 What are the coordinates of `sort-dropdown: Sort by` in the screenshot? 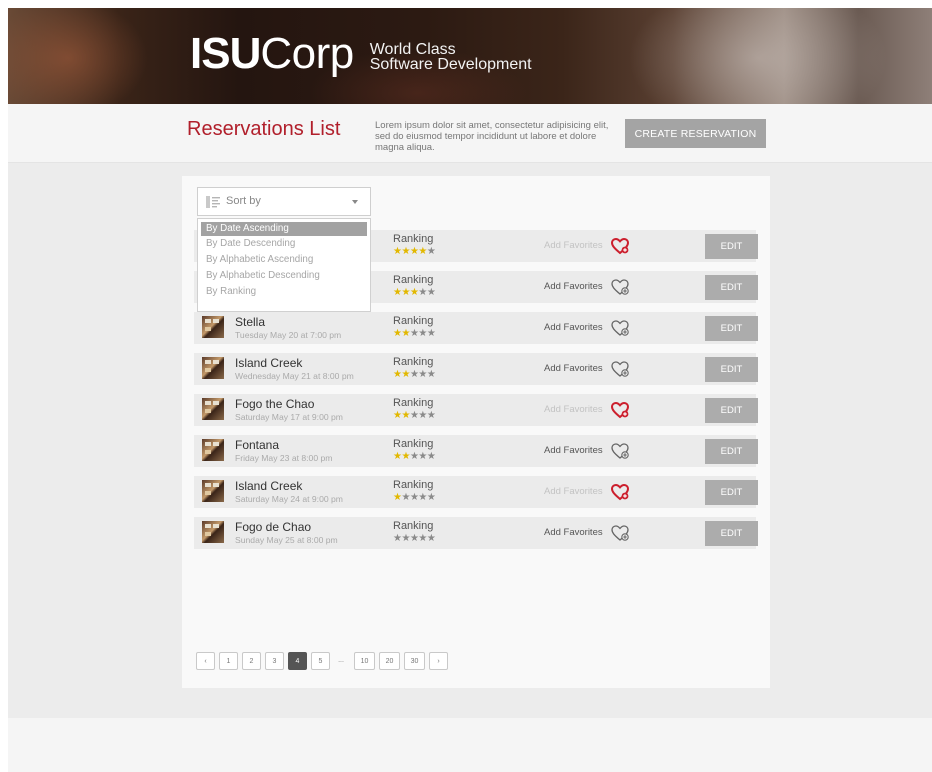 It's located at (284, 201).